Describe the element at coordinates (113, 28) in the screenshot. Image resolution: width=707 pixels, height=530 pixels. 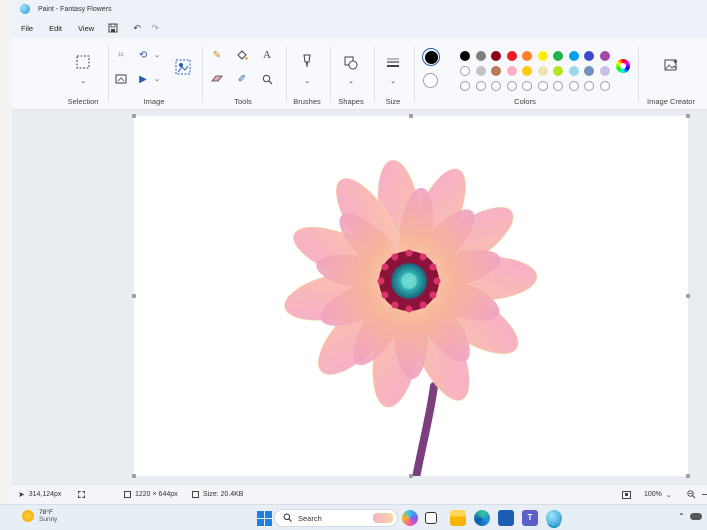
I see `save-icon` at that location.